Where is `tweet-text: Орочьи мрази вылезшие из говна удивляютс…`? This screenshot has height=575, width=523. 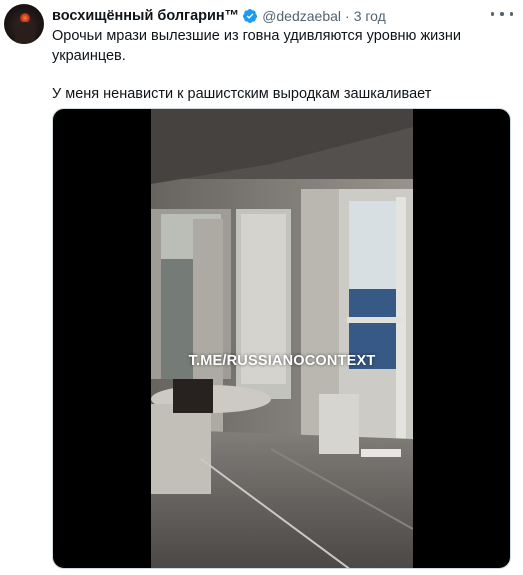
tweet-text: Орочьи мрази вылезшие из говна удивляютс… is located at coordinates (277, 66).